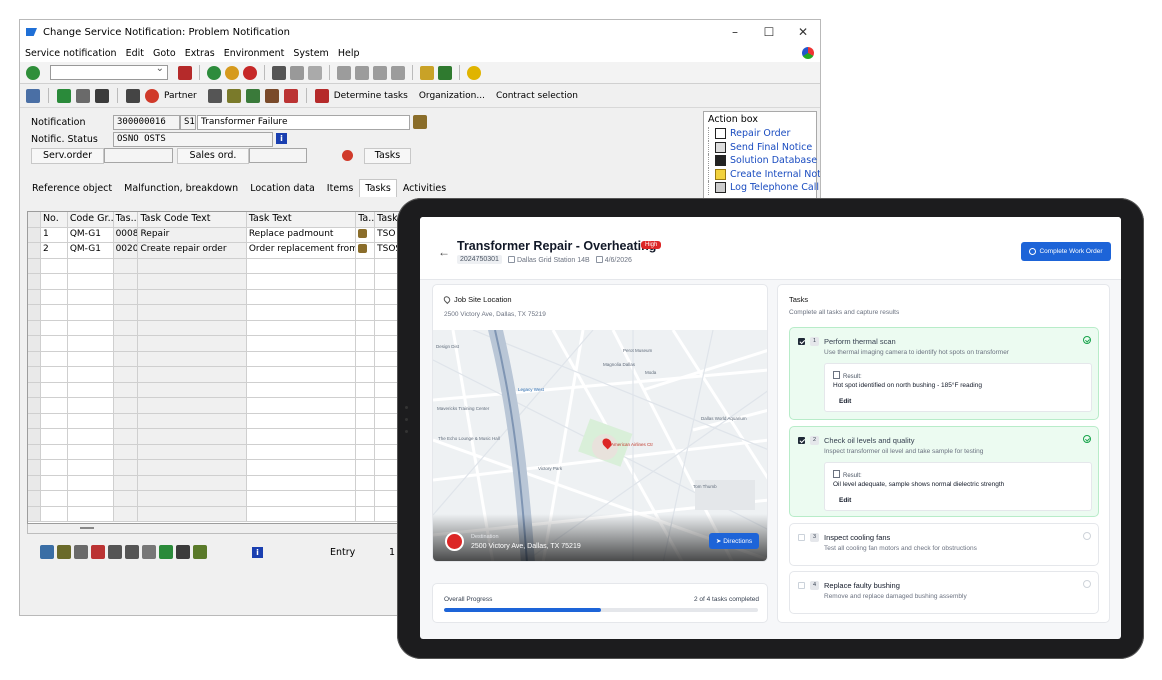 This screenshot has height=680, width=1162. I want to click on tab-items: Items, so click(340, 188).